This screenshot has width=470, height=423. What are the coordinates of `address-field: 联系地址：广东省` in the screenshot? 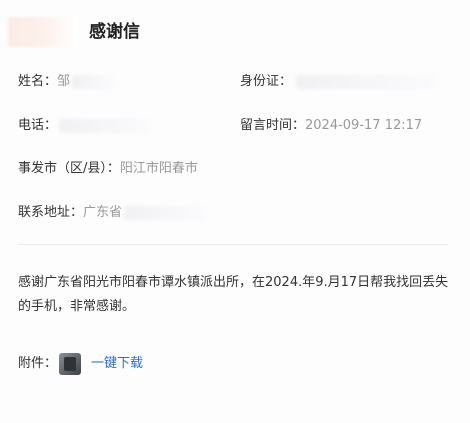 It's located at (112, 213).